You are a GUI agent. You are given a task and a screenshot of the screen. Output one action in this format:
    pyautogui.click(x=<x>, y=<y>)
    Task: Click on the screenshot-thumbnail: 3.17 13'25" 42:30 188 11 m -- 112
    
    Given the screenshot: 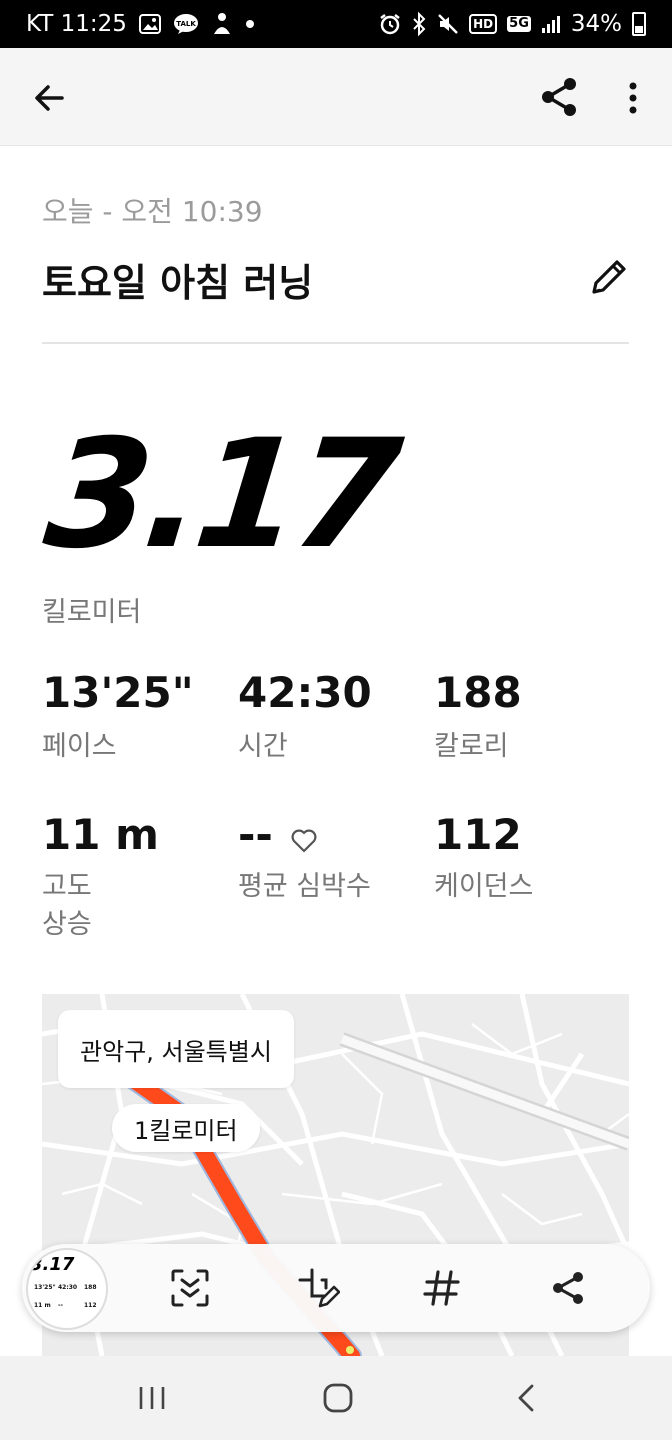 What is the action you would take?
    pyautogui.click(x=67, y=1289)
    